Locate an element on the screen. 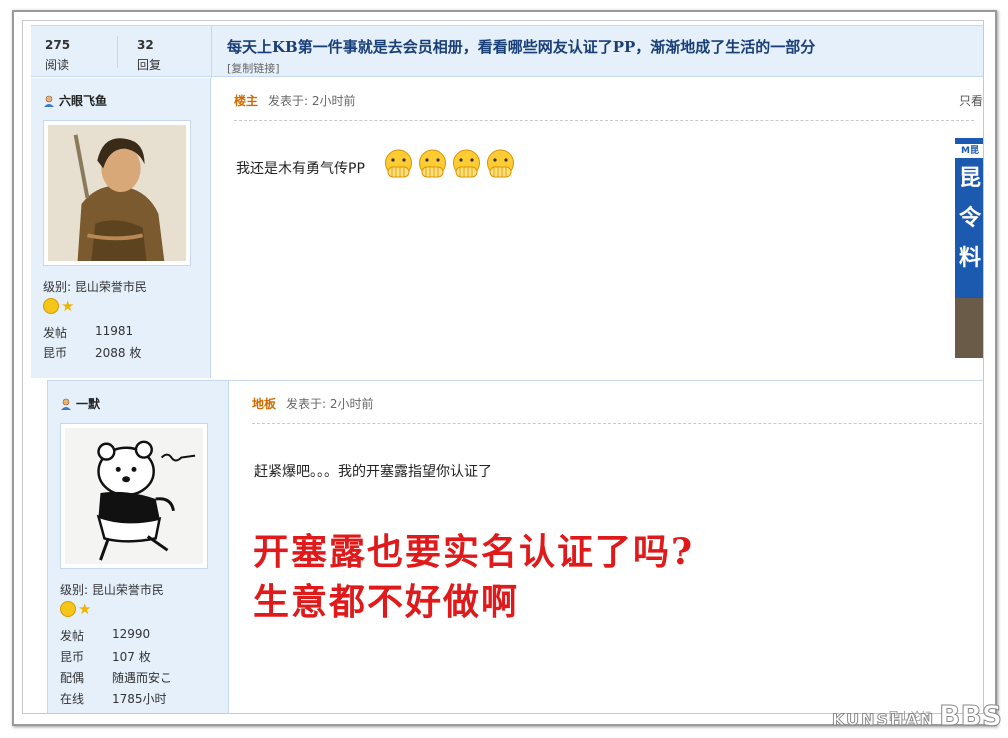 The width and height of the screenshot is (1008, 738). stat-row-posts: 发帖 12990 is located at coordinates (105, 635).